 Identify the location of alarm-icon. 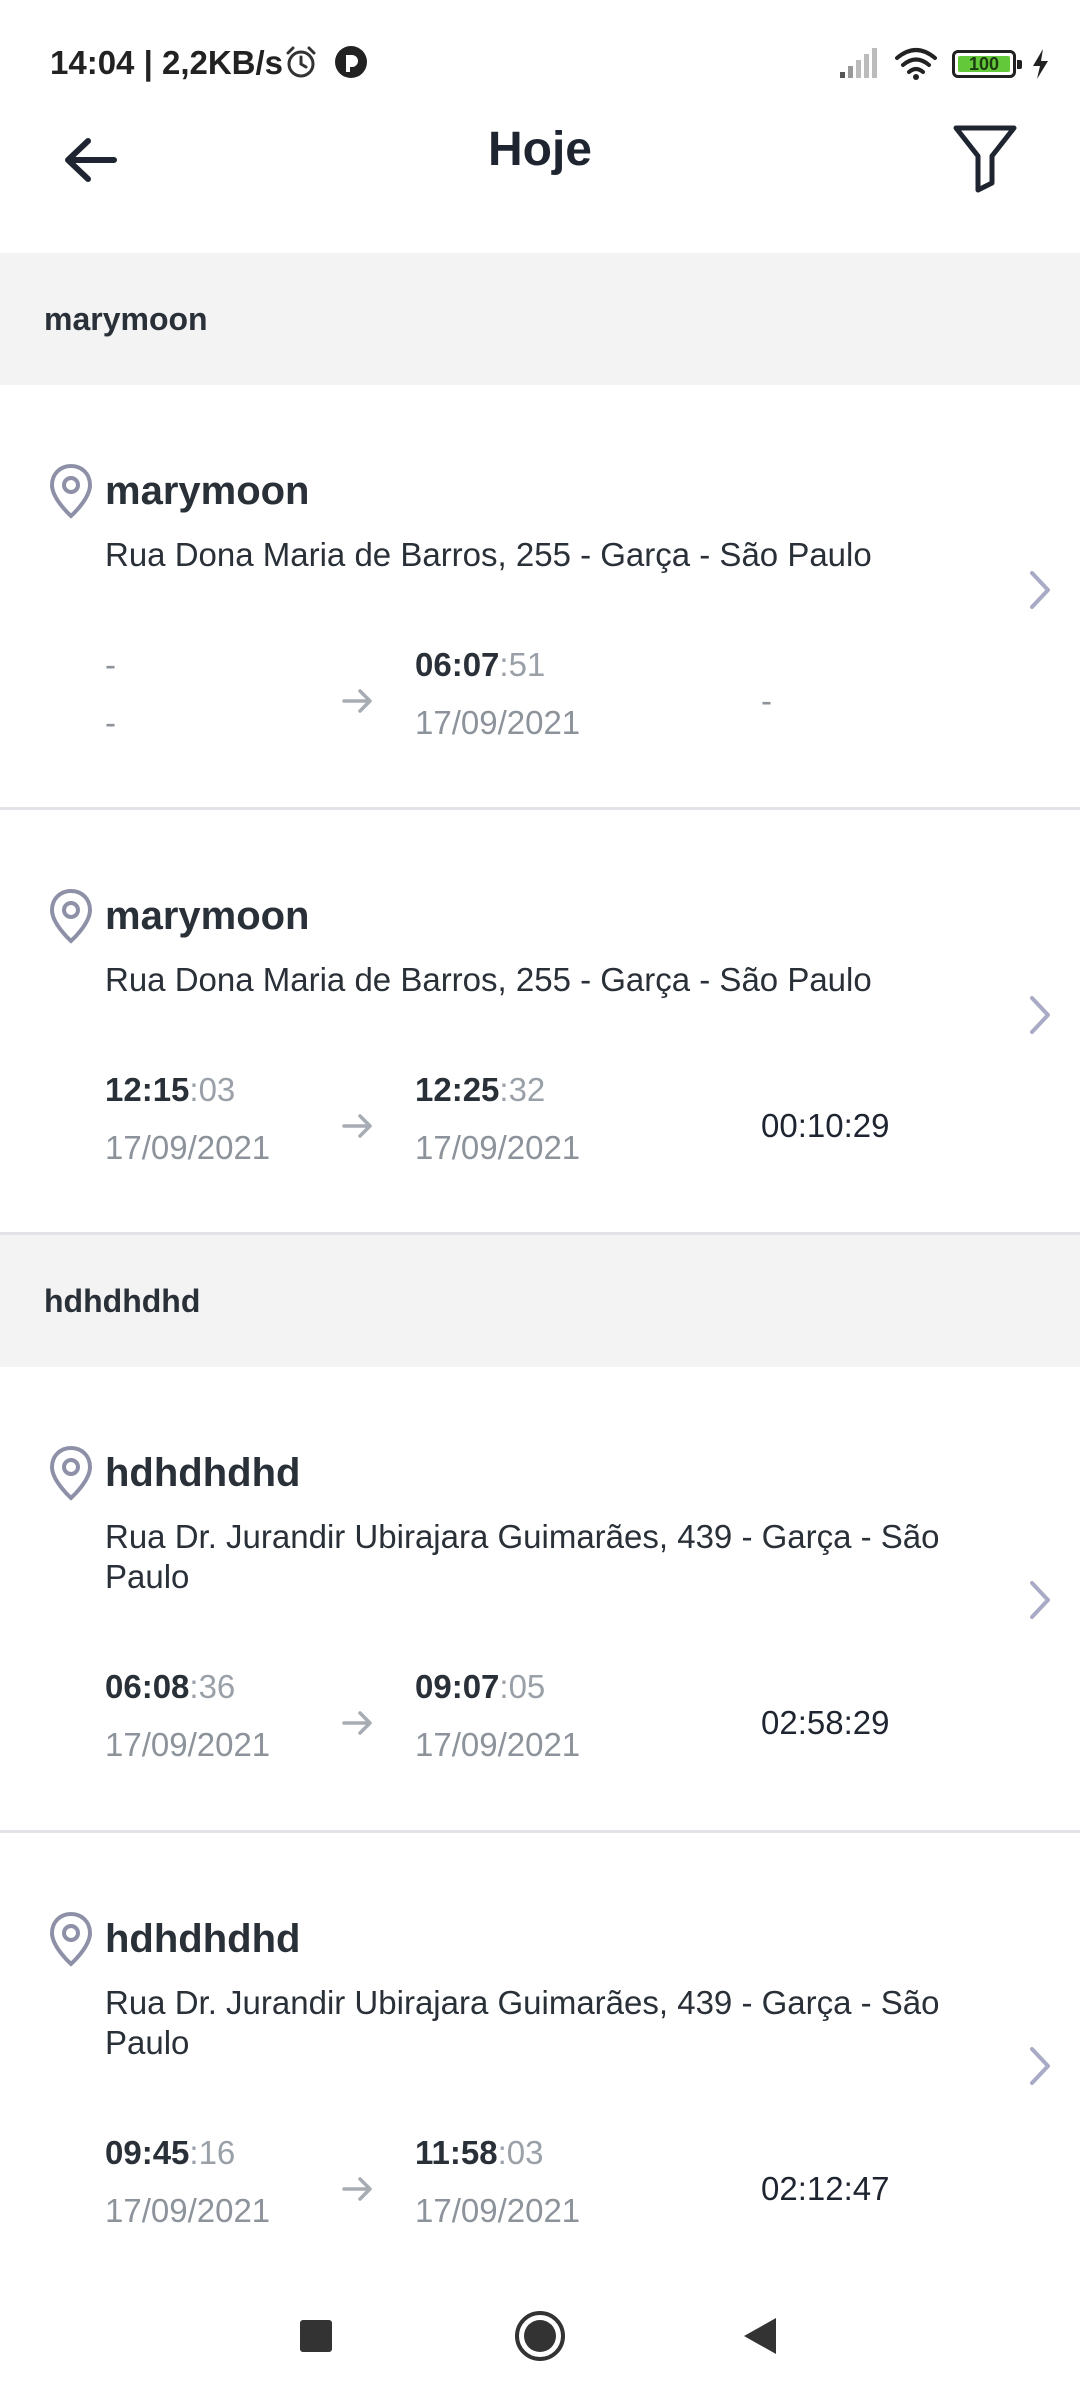
(301, 62).